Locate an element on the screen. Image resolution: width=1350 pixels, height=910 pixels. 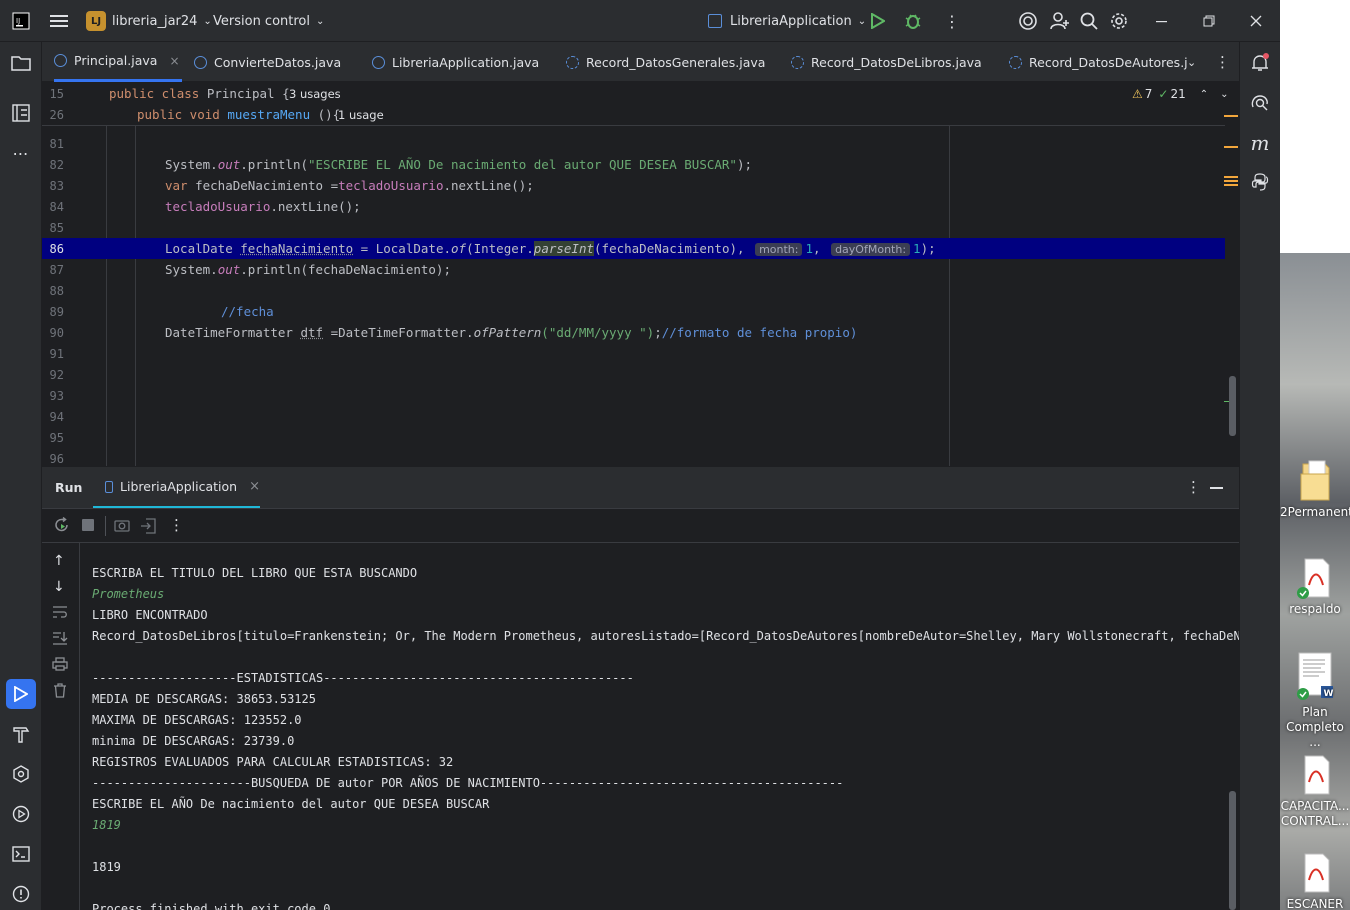
code-line: 94 is located at coordinates (633, 416).